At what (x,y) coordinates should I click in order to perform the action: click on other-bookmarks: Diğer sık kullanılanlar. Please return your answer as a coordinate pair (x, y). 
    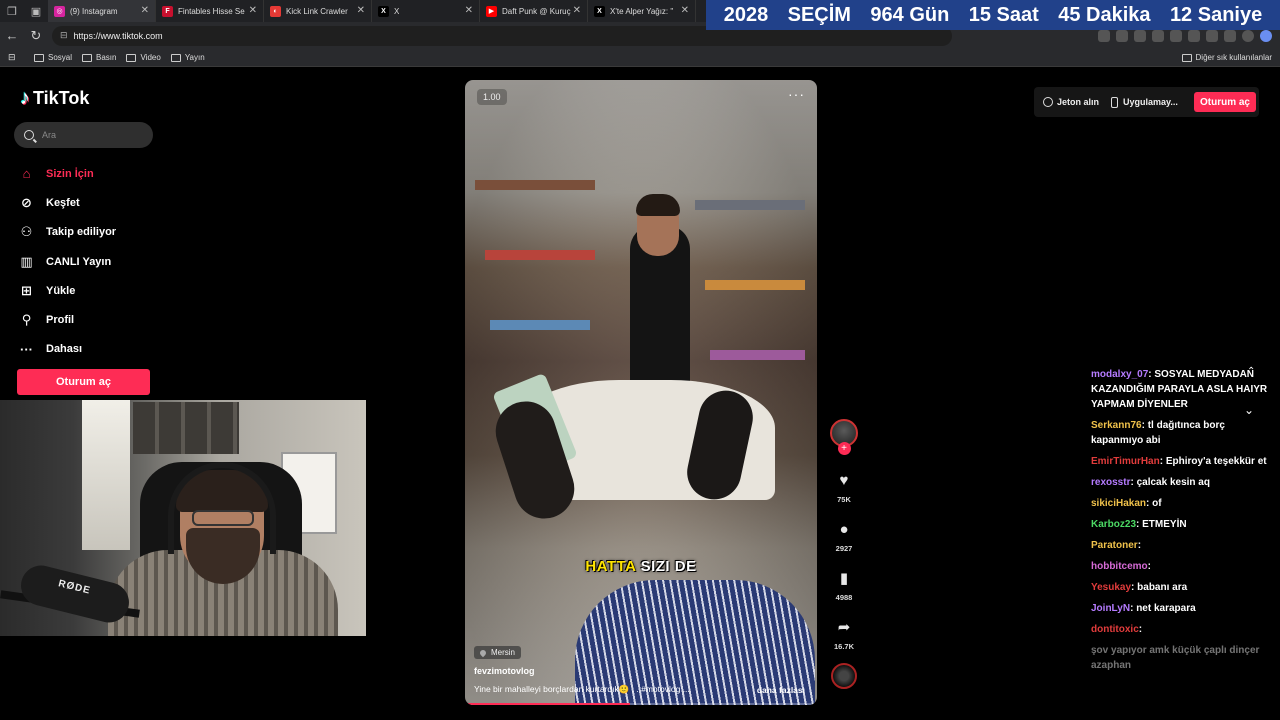
    Looking at the image, I should click on (1226, 57).